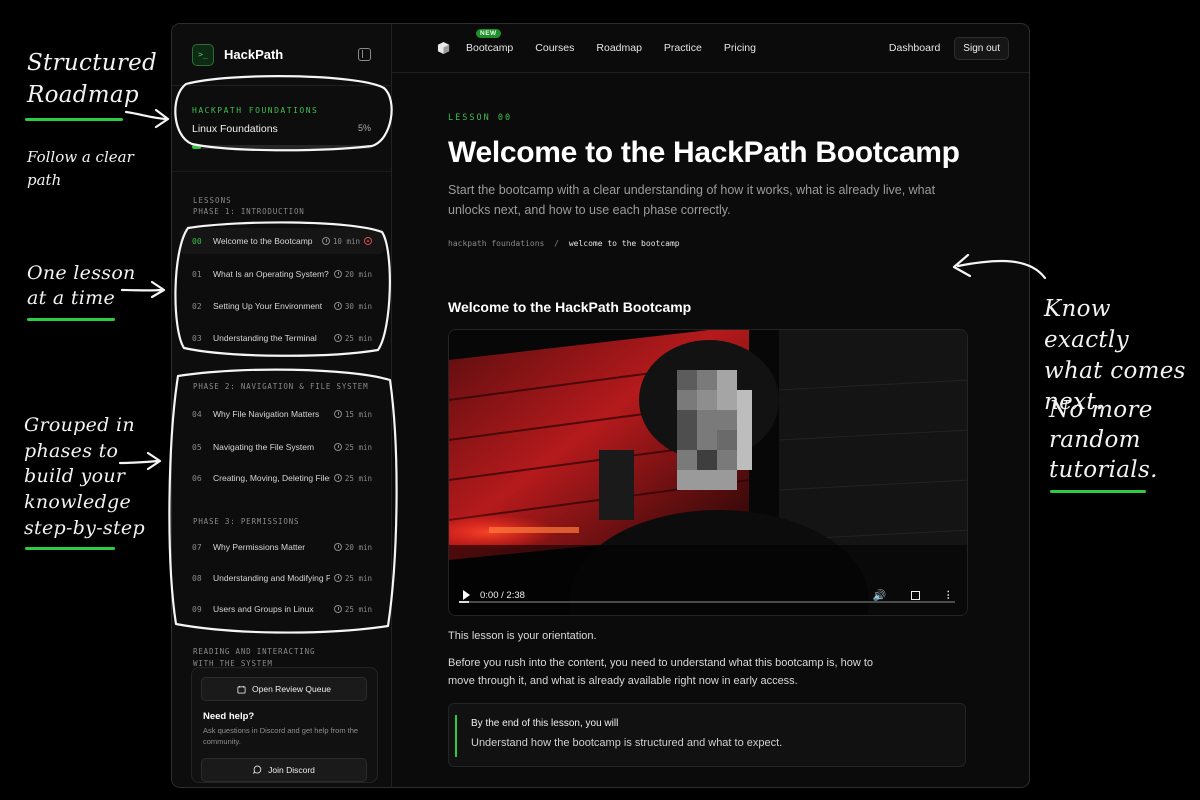 The width and height of the screenshot is (1200, 800). Describe the element at coordinates (235, 129) in the screenshot. I see `course-name: Linux Foundations` at that location.